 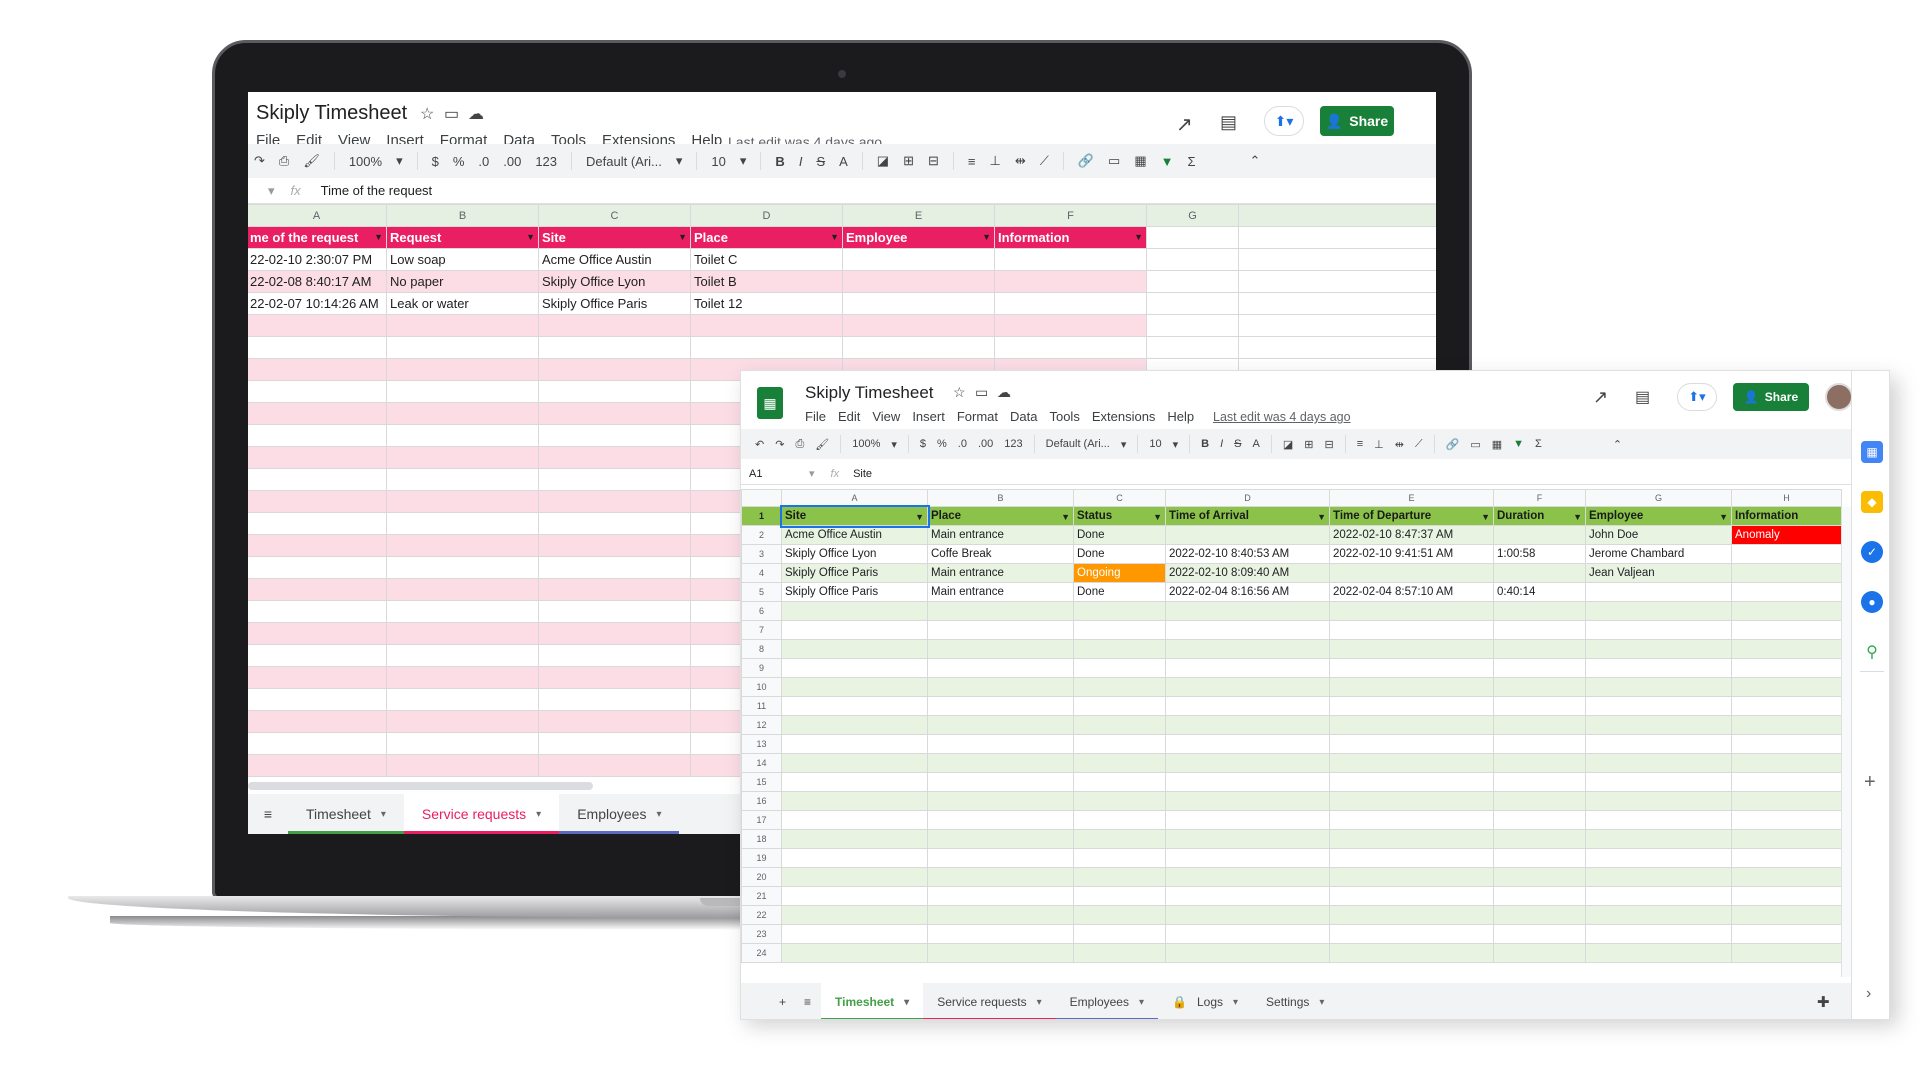 What do you see at coordinates (1256, 444) in the screenshot?
I see `text-color-icon: A` at bounding box center [1256, 444].